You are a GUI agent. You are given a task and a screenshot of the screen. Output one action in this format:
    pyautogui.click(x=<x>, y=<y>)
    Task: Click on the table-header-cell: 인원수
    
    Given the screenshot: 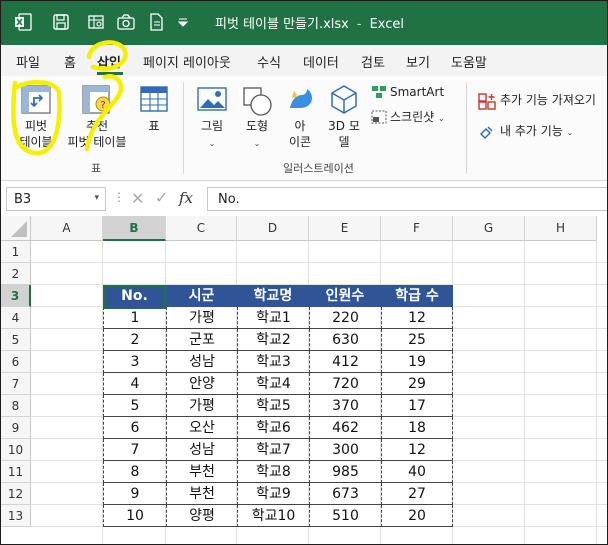 What is the action you would take?
    pyautogui.click(x=345, y=296)
    